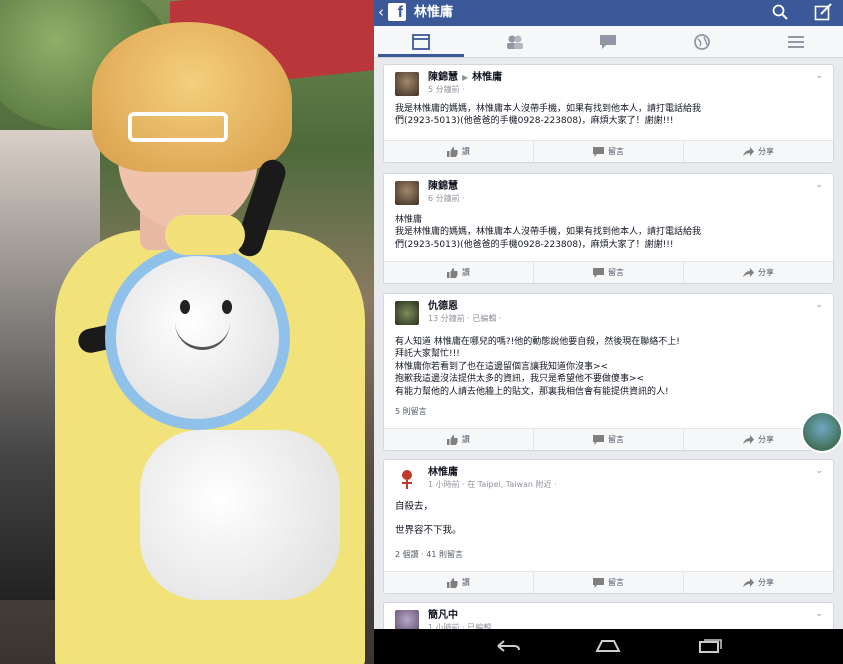 This screenshot has width=843, height=664. I want to click on recent-apps-icon, so click(710, 646).